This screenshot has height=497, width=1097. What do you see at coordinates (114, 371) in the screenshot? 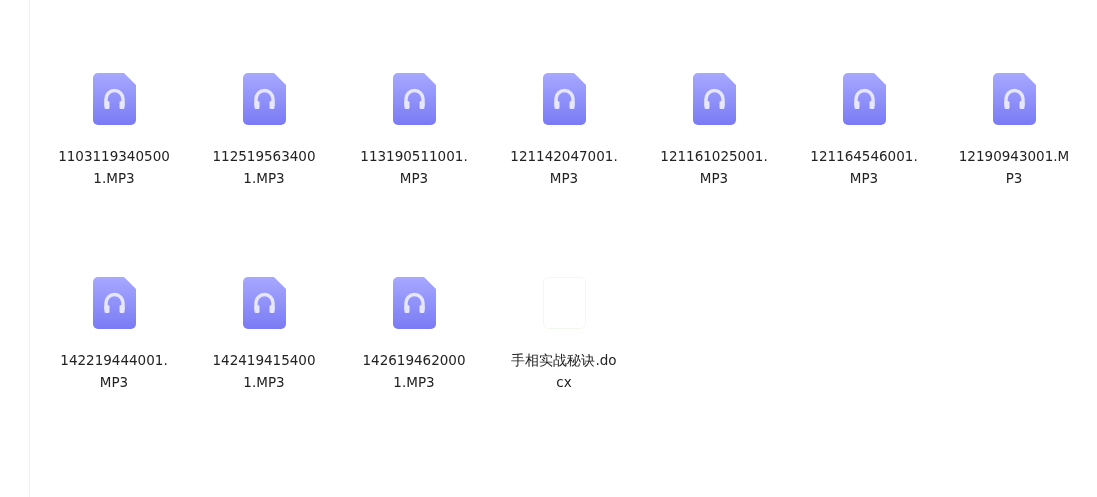
I see `file-name: 142219444001.MP3` at bounding box center [114, 371].